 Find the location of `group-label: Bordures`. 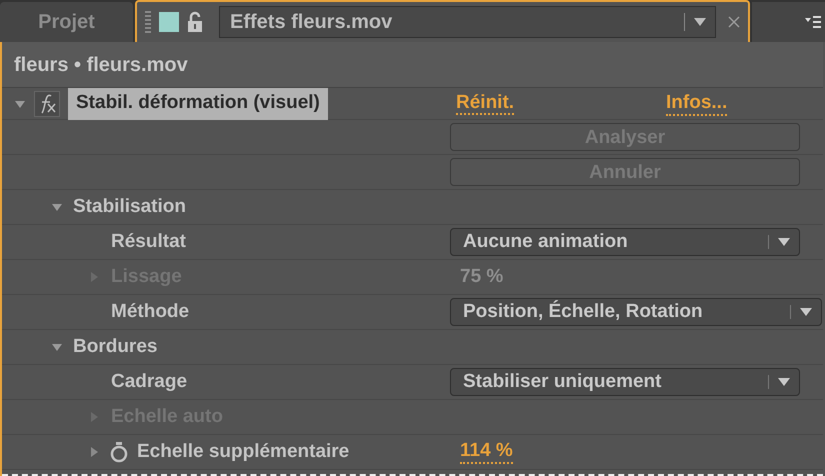

group-label: Bordures is located at coordinates (115, 346).